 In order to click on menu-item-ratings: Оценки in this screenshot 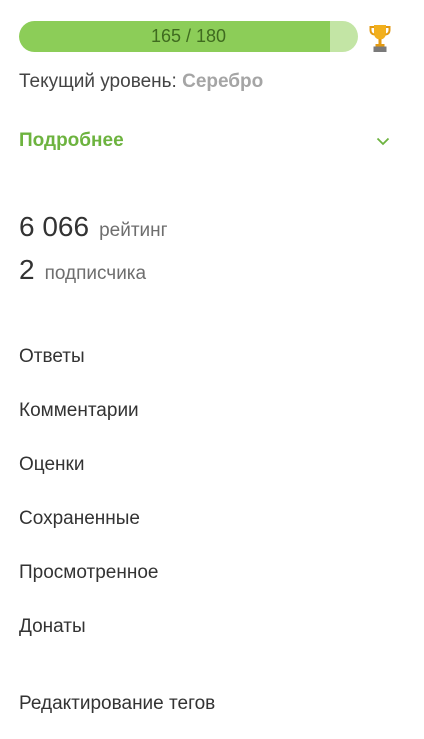, I will do `click(51, 465)`.